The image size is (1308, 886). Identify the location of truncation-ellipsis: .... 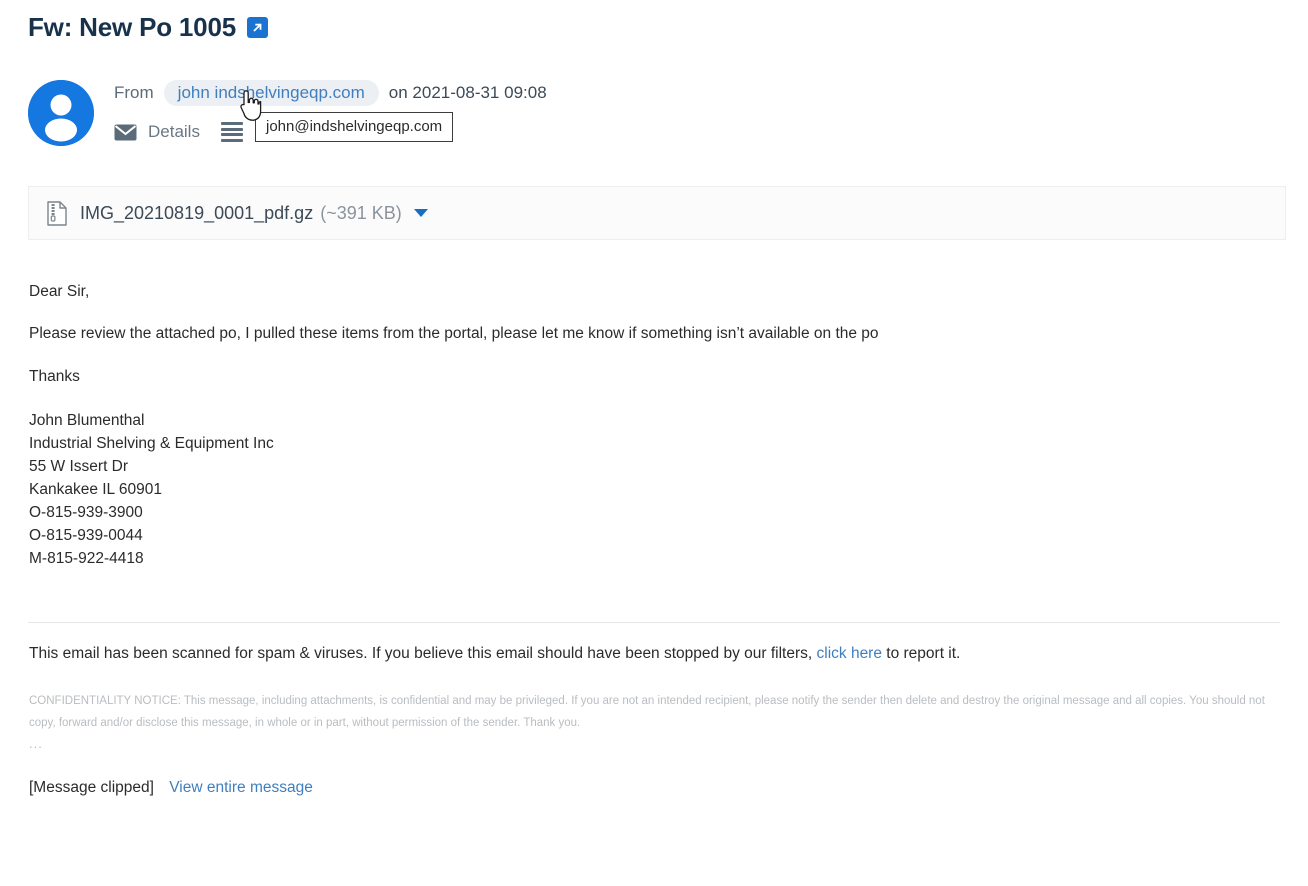
(36, 743).